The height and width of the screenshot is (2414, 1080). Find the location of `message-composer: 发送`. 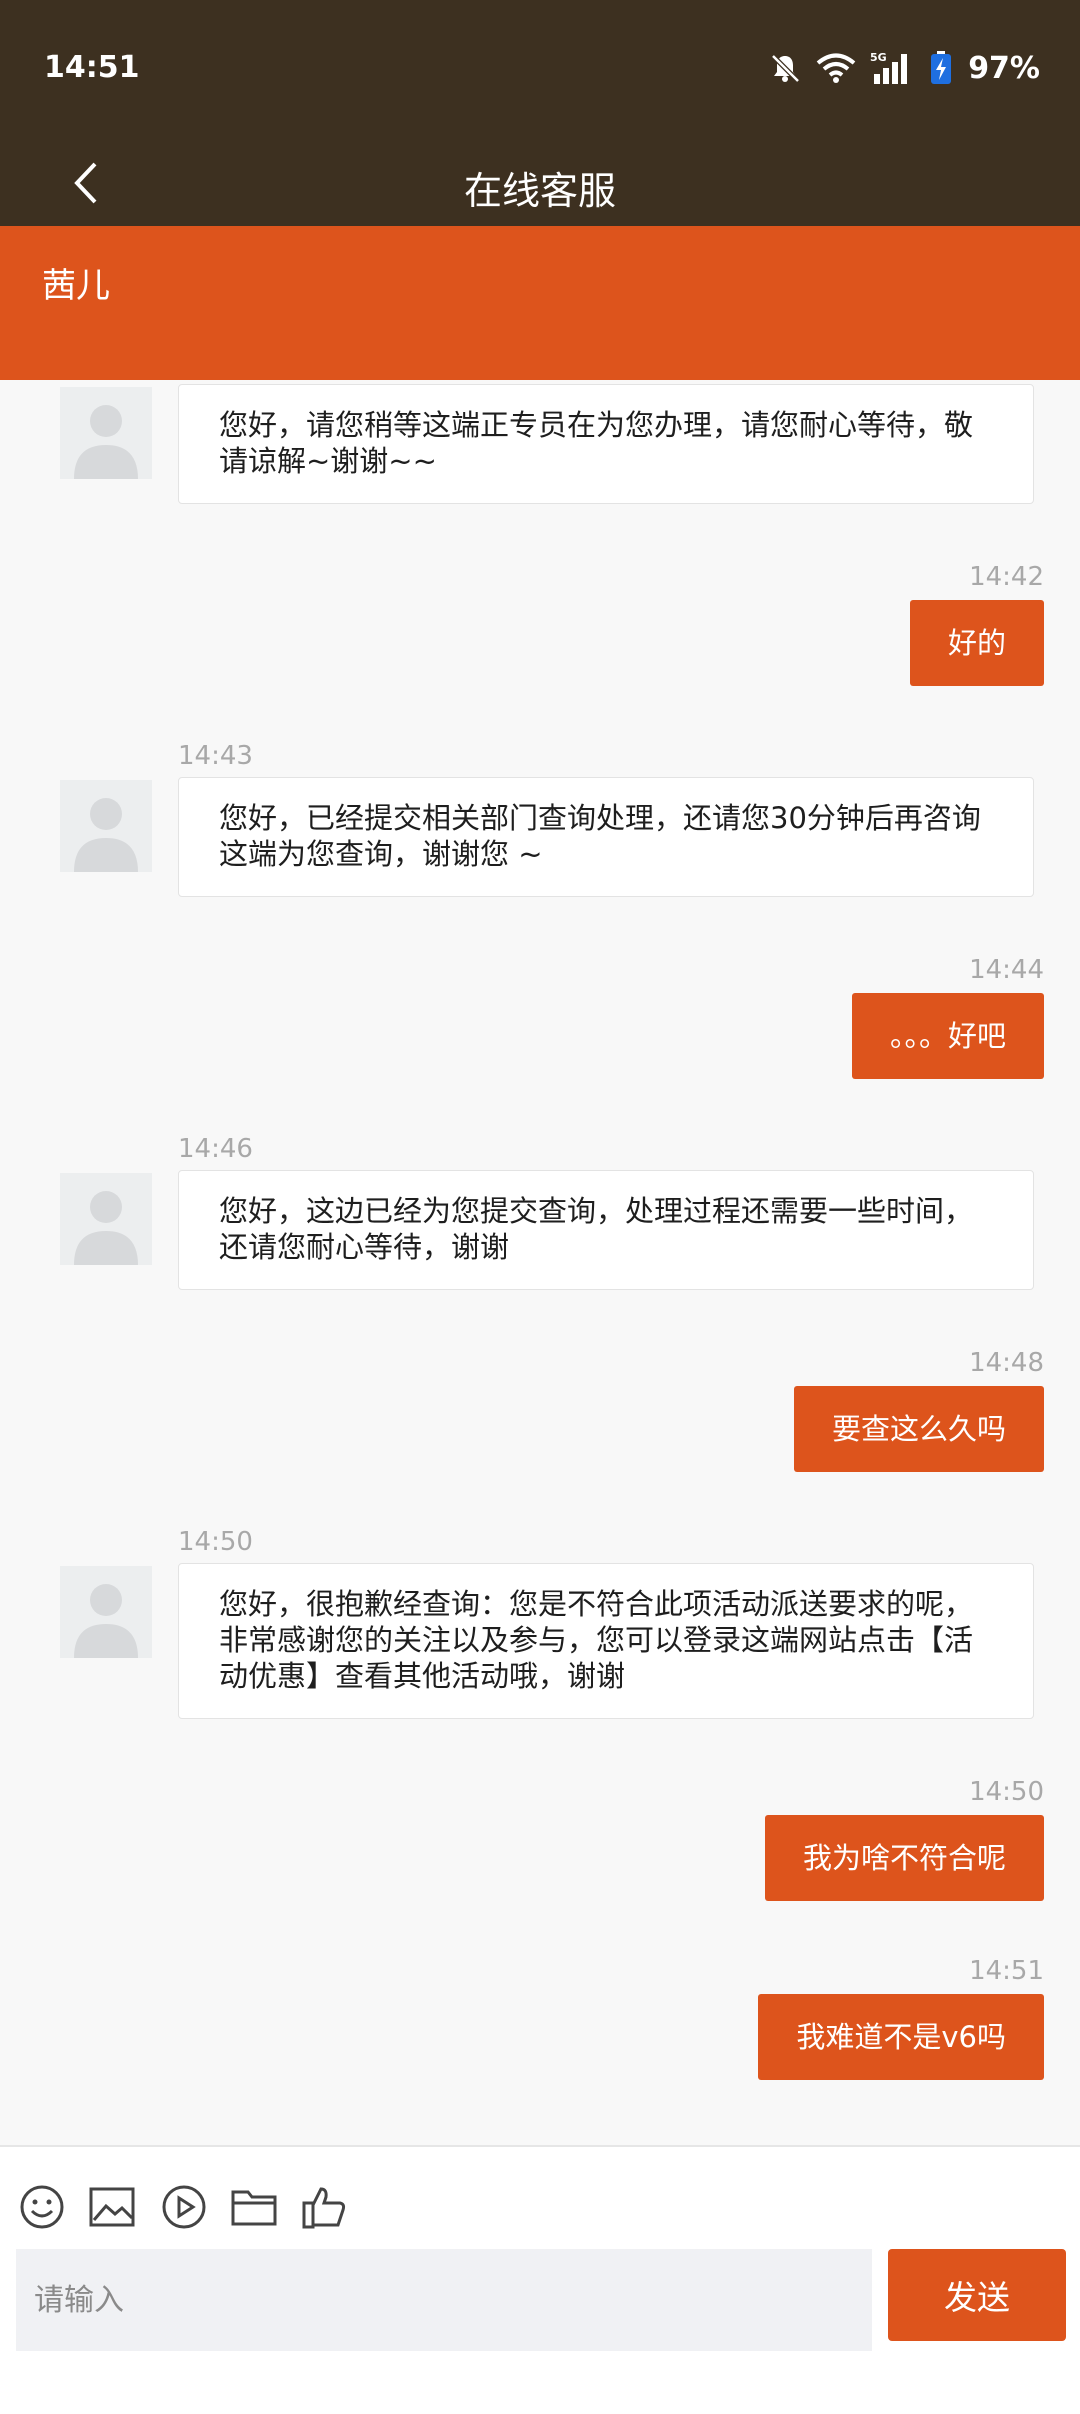

message-composer: 发送 is located at coordinates (540, 2279).